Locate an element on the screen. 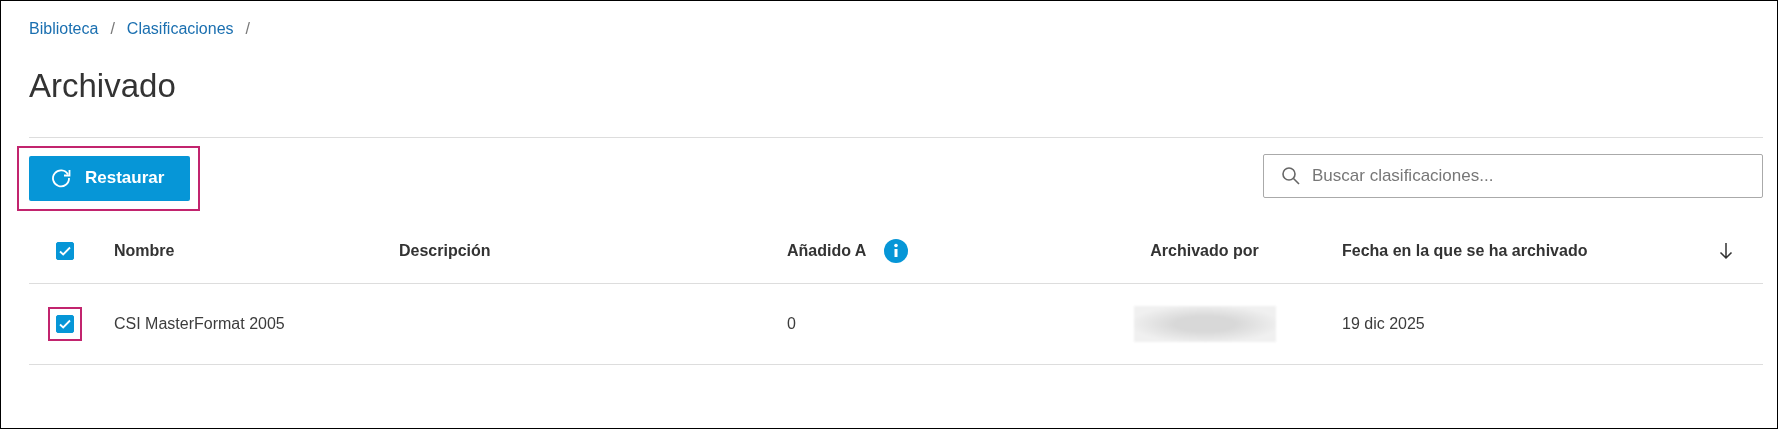 Image resolution: width=1780 pixels, height=431 pixels. breadcrumb-link: Clasificaciones is located at coordinates (180, 29).